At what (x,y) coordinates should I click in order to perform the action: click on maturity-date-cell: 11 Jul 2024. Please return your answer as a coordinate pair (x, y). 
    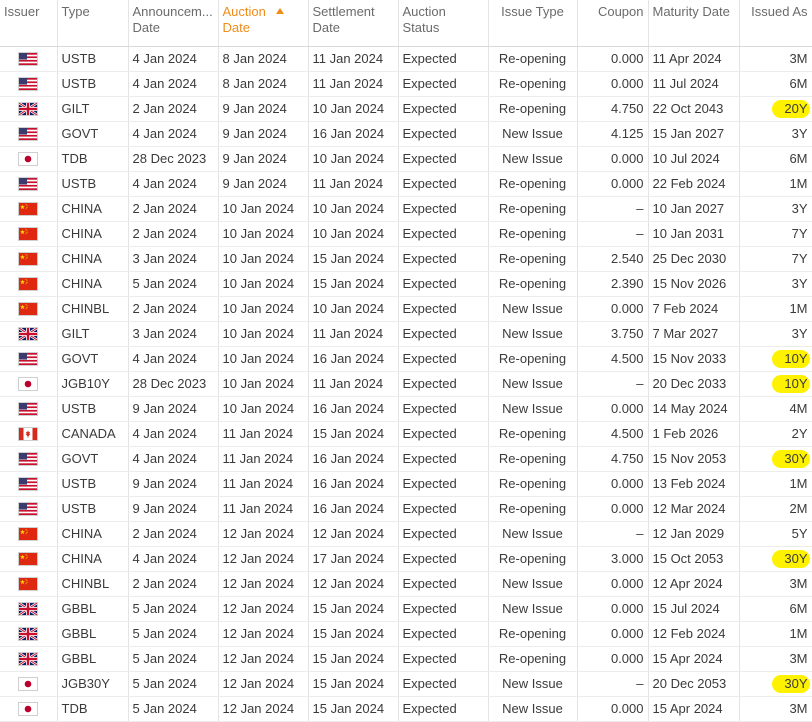
    Looking at the image, I should click on (694, 84).